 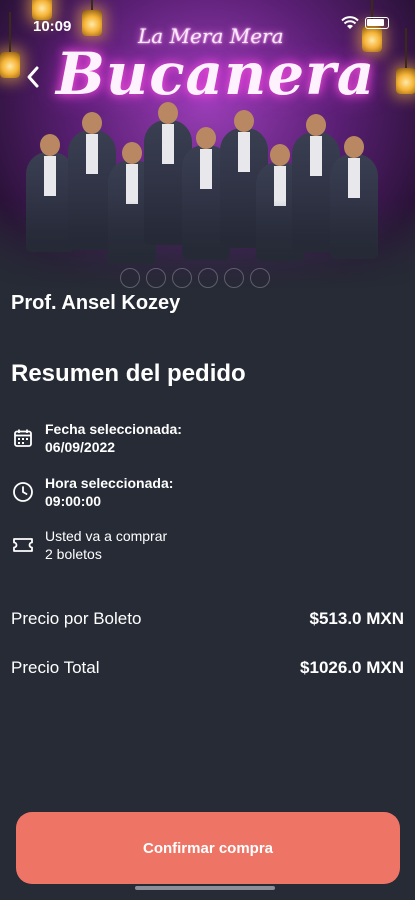 What do you see at coordinates (92, 492) in the screenshot?
I see `selected-time-row: Hora seleccionada: 09:00:00` at bounding box center [92, 492].